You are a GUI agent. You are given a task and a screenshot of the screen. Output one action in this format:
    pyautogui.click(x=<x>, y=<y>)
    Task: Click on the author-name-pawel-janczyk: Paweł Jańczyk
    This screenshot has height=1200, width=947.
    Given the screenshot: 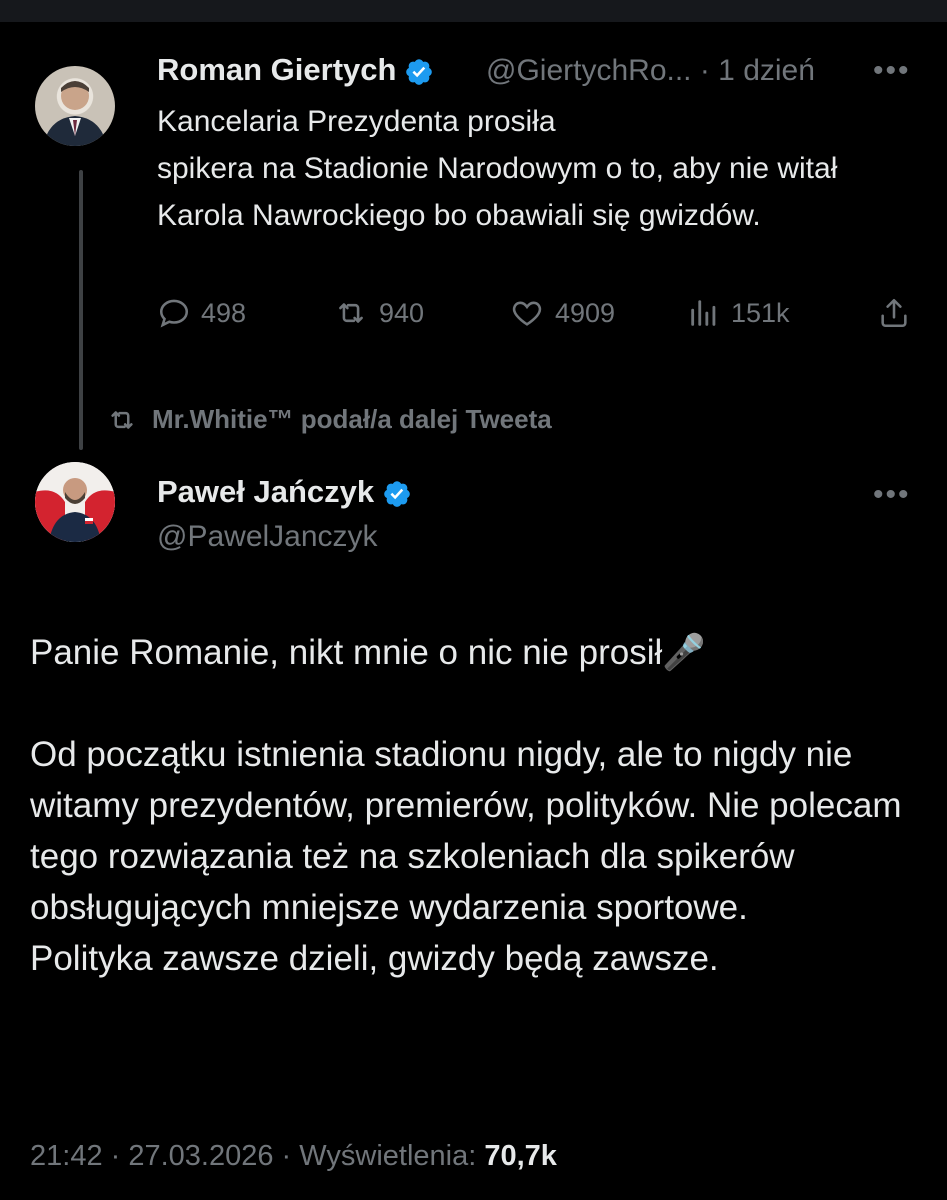 What is the action you would take?
    pyautogui.click(x=284, y=492)
    